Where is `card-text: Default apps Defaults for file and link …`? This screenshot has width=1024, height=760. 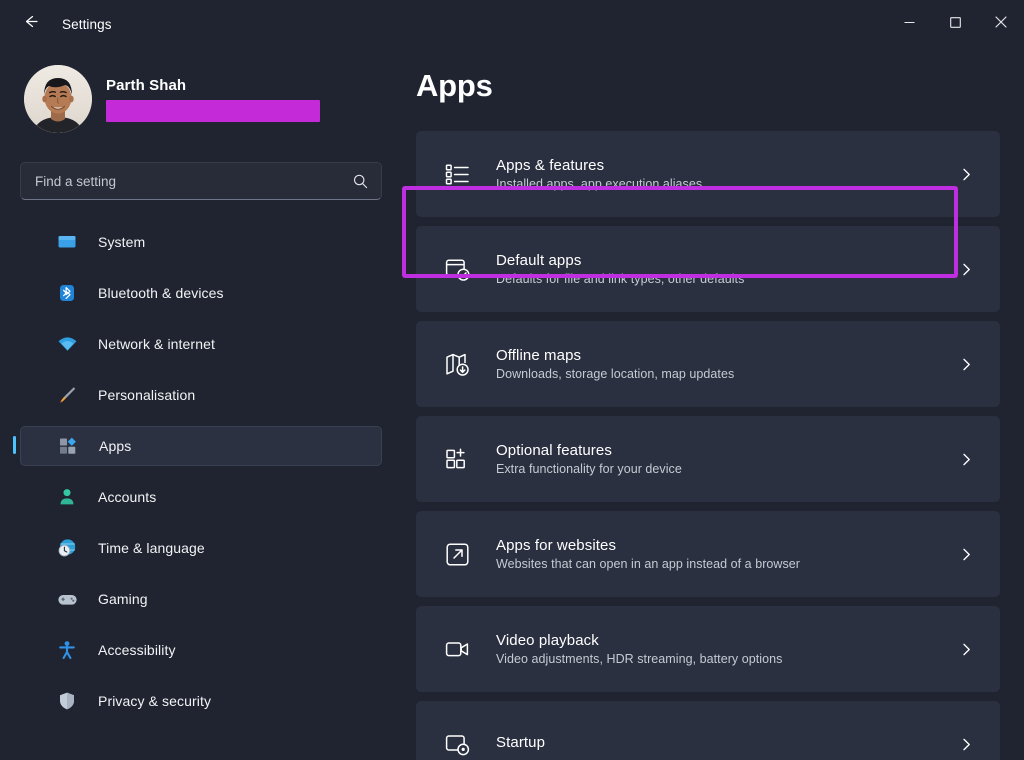 card-text: Default apps Defaults for file and link … is located at coordinates (727, 269).